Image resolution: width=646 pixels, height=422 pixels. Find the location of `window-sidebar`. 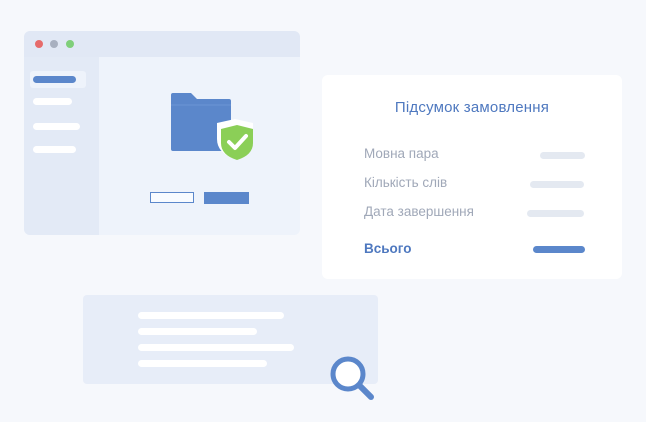

window-sidebar is located at coordinates (61, 146).